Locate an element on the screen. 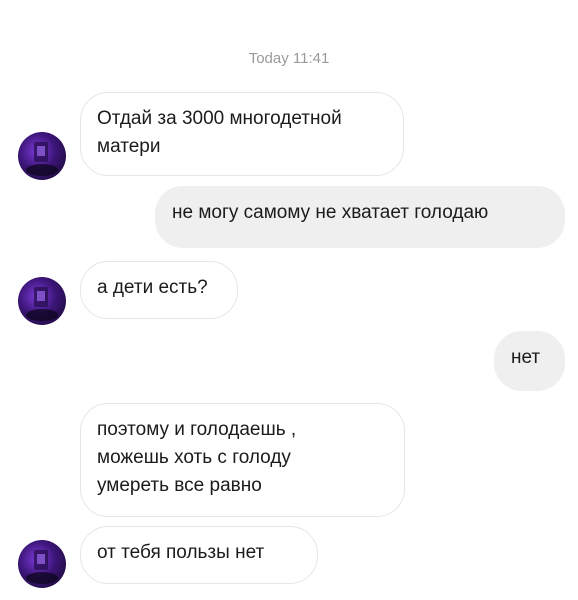 The width and height of the screenshot is (578, 600). message-bubble-incoming: от тебя пользы нет is located at coordinates (199, 555).